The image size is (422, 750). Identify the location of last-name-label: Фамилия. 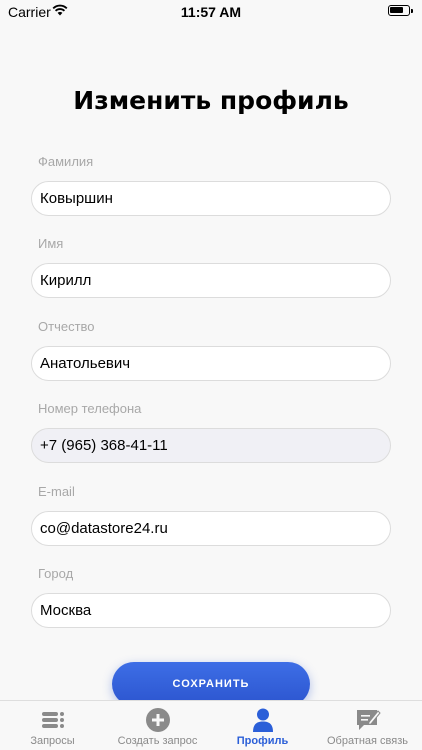
(66, 161).